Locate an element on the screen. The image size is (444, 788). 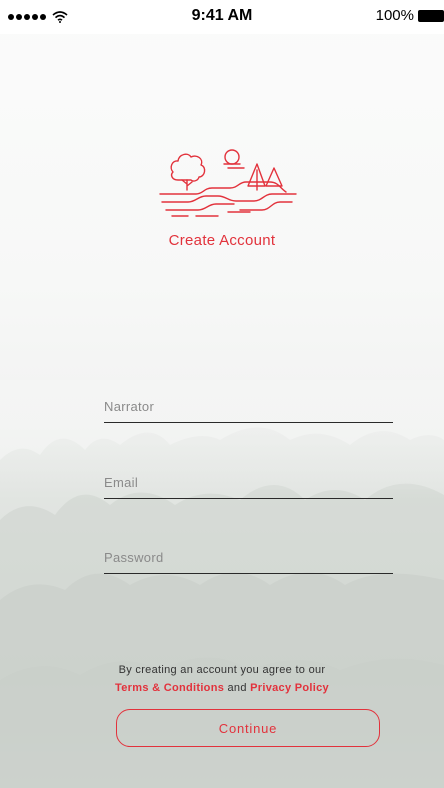
privacy-link: Privacy Policy is located at coordinates (289, 688).